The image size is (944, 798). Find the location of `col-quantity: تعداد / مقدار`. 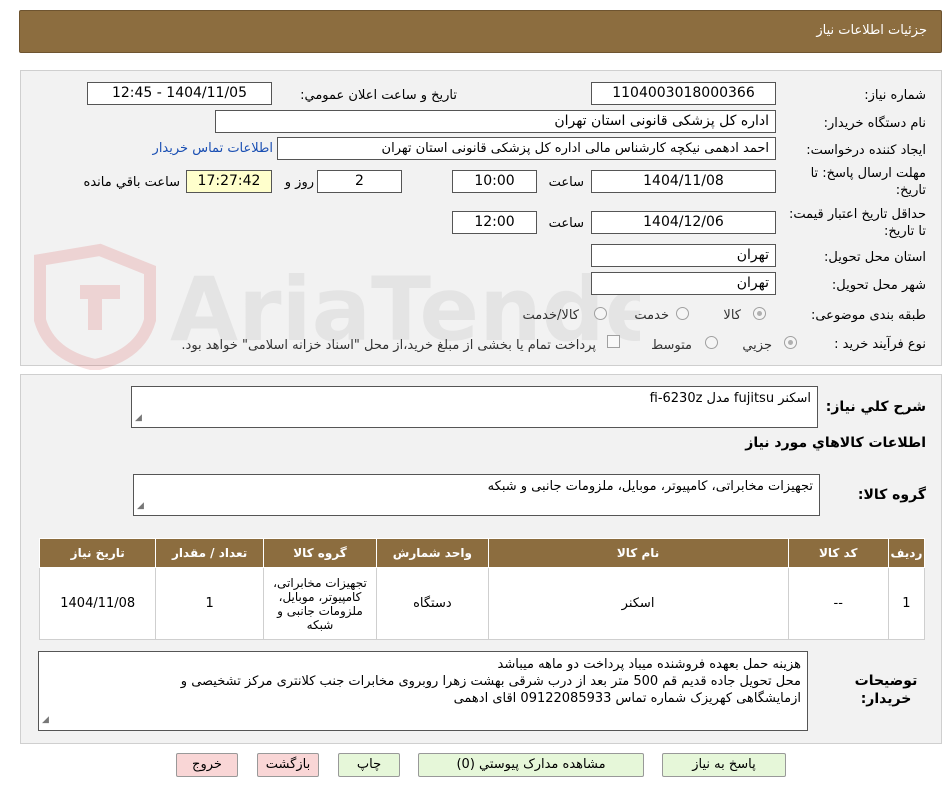

col-quantity: تعداد / مقدار is located at coordinates (209, 553).